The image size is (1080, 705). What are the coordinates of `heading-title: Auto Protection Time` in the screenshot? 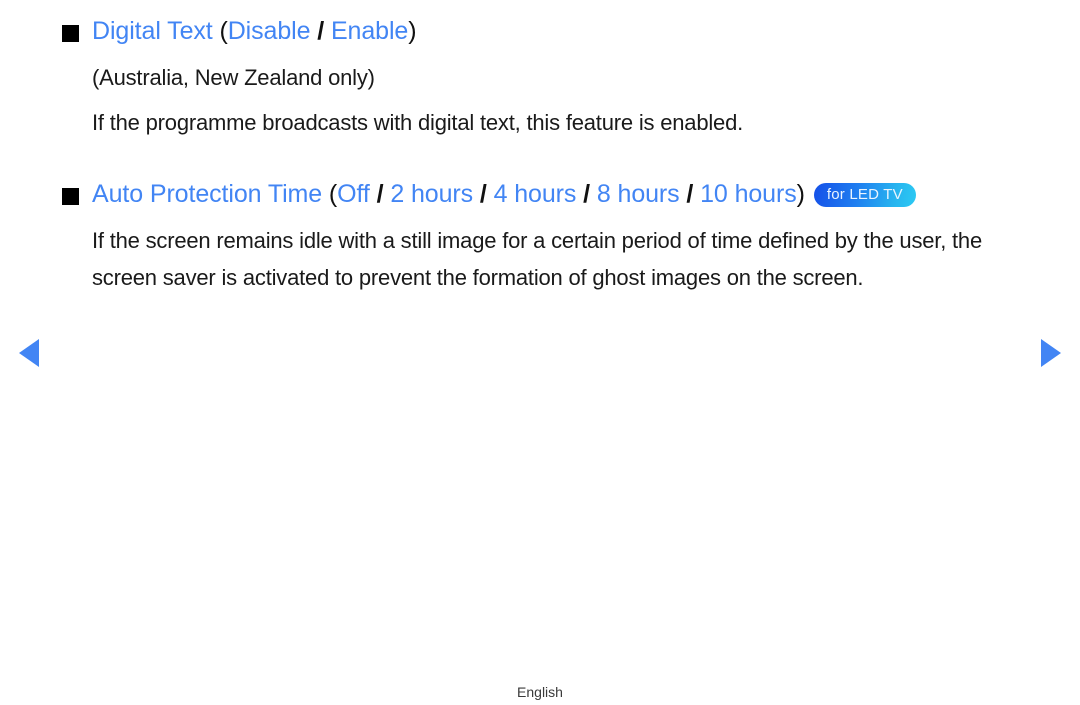 It's located at (207, 194).